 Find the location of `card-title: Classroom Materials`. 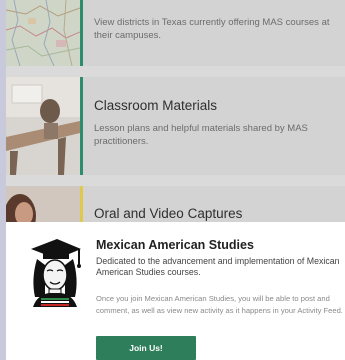

card-title: Classroom Materials is located at coordinates (156, 105).